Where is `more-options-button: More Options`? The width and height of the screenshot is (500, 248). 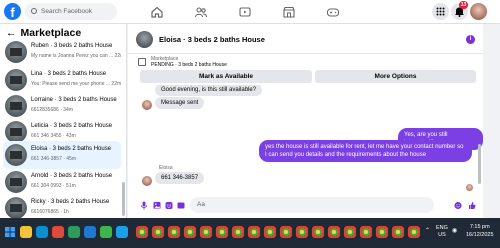 more-options-button: More Options is located at coordinates (395, 76).